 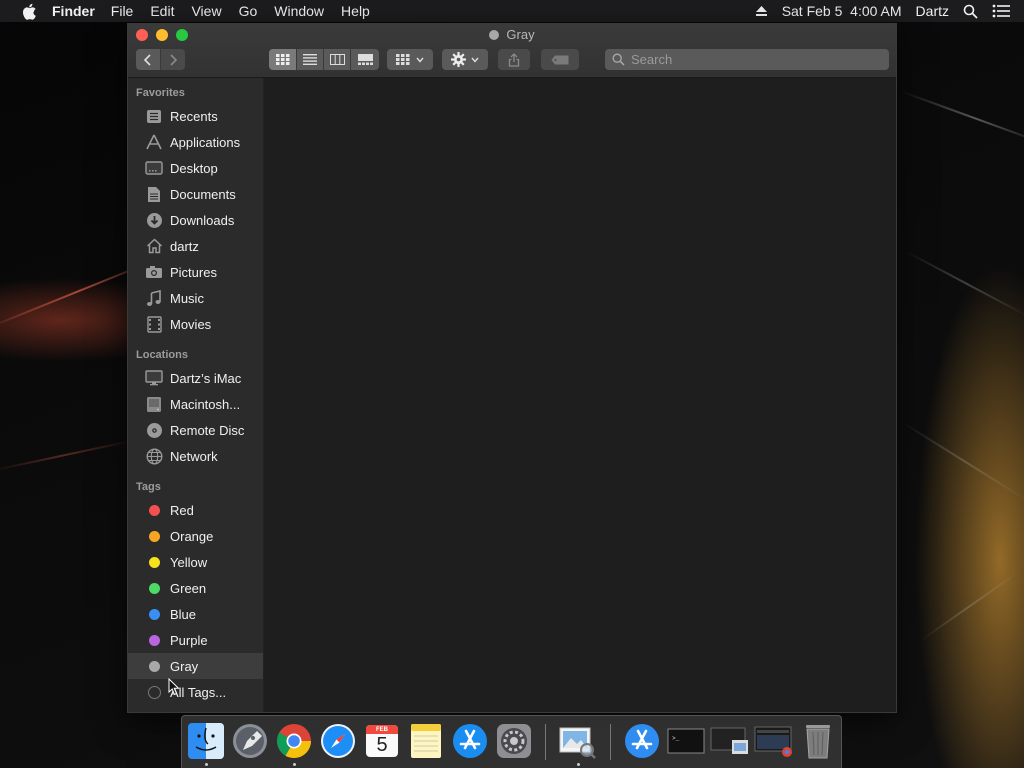 I want to click on downloads-stack-icon, so click(x=642, y=741).